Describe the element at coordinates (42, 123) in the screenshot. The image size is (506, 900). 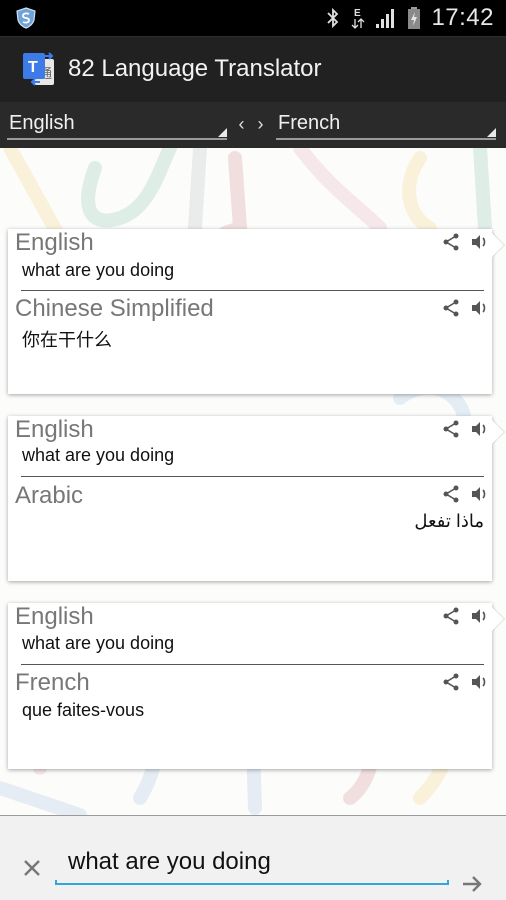
I see `source-language-value: English` at that location.